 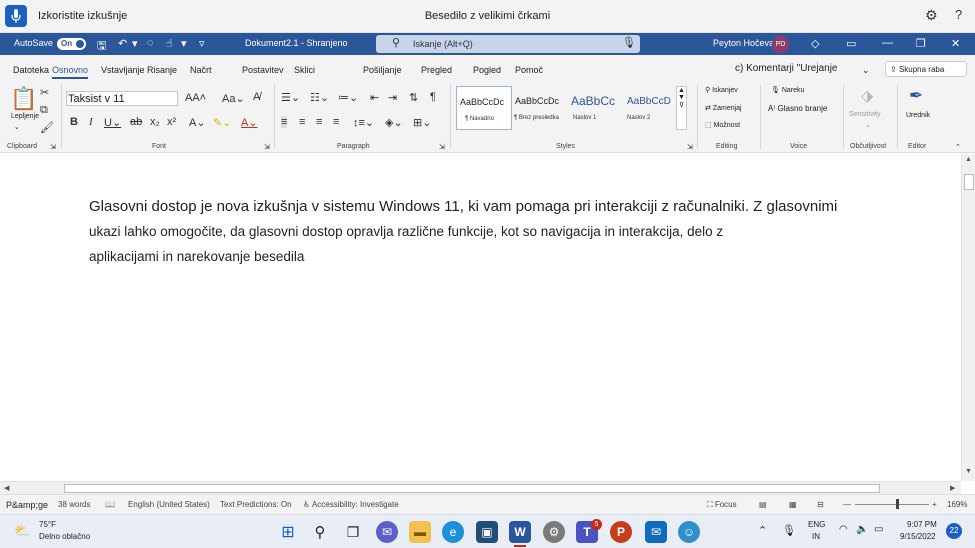 What do you see at coordinates (508, 44) in the screenshot?
I see `search-box: ⚲ Iskanje (Alt+Q) 🎙` at bounding box center [508, 44].